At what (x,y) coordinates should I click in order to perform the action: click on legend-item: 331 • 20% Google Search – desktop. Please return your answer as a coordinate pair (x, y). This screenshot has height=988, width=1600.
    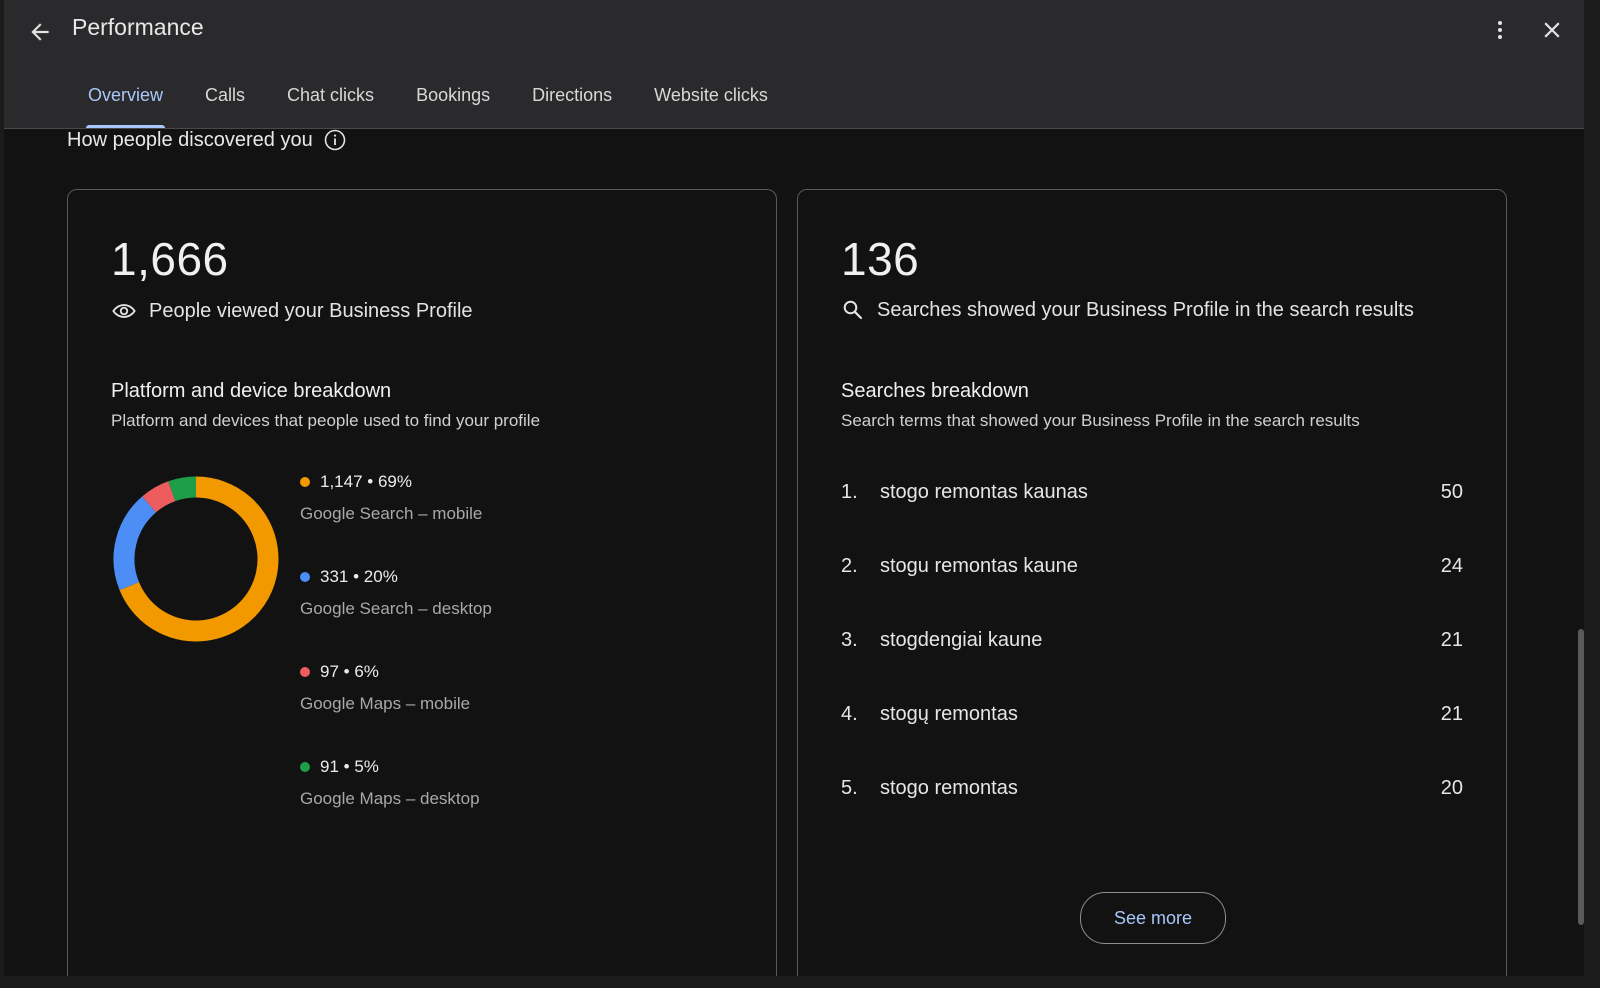
    Looking at the image, I should click on (396, 614).